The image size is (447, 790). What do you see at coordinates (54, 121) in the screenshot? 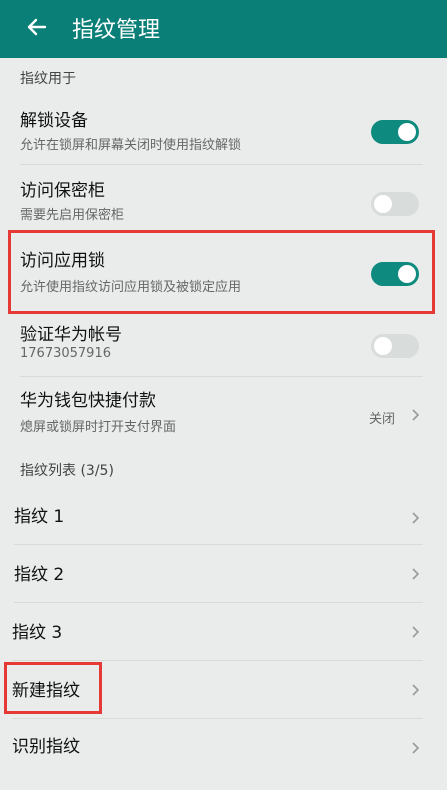
I see `unlock-device-title: 解锁设备` at bounding box center [54, 121].